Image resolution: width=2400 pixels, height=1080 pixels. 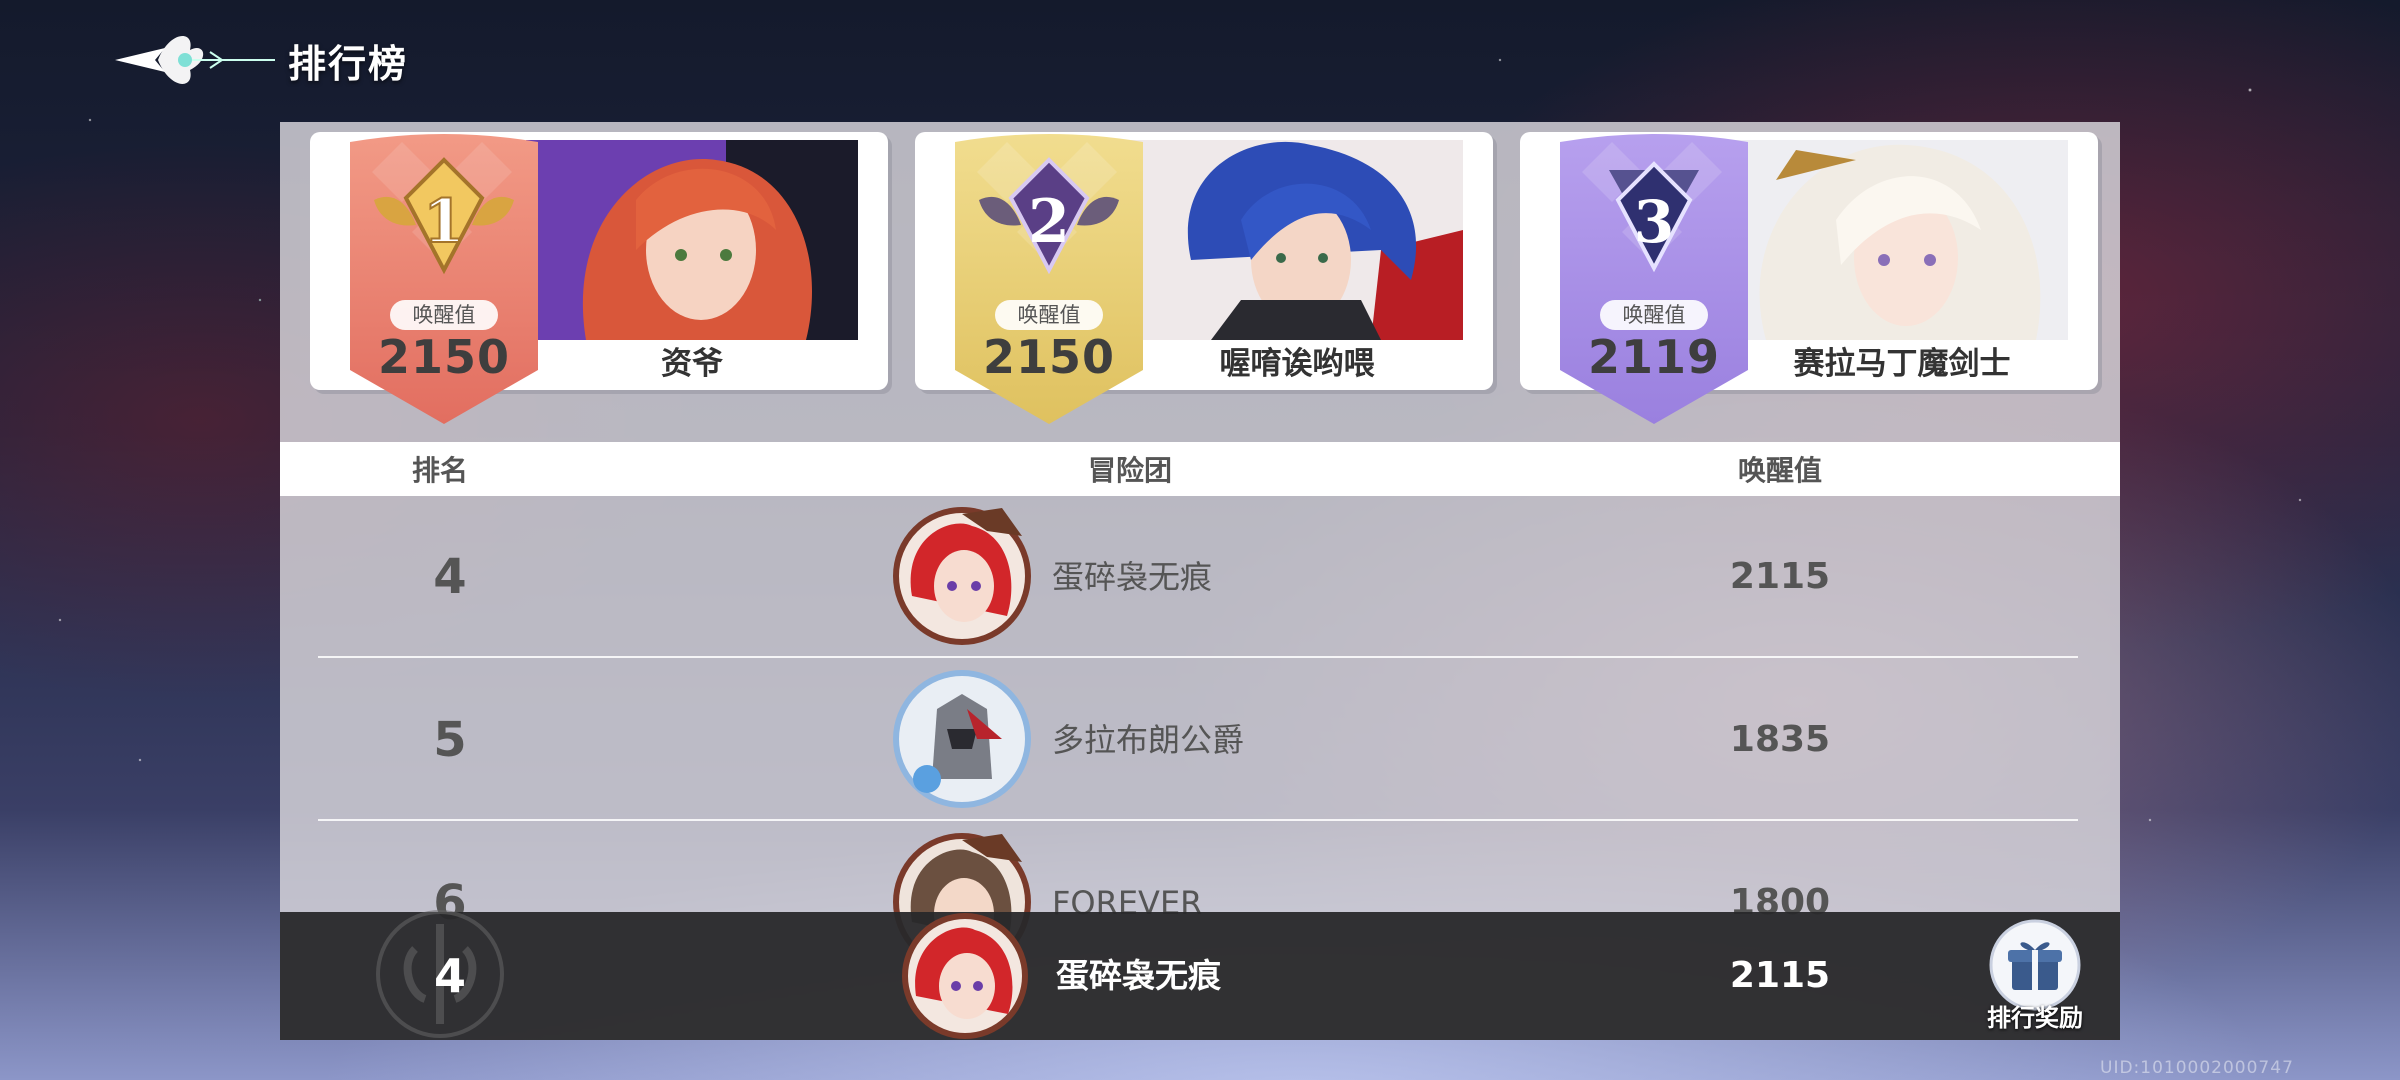 I want to click on row-score: 1835, so click(x=1780, y=739).